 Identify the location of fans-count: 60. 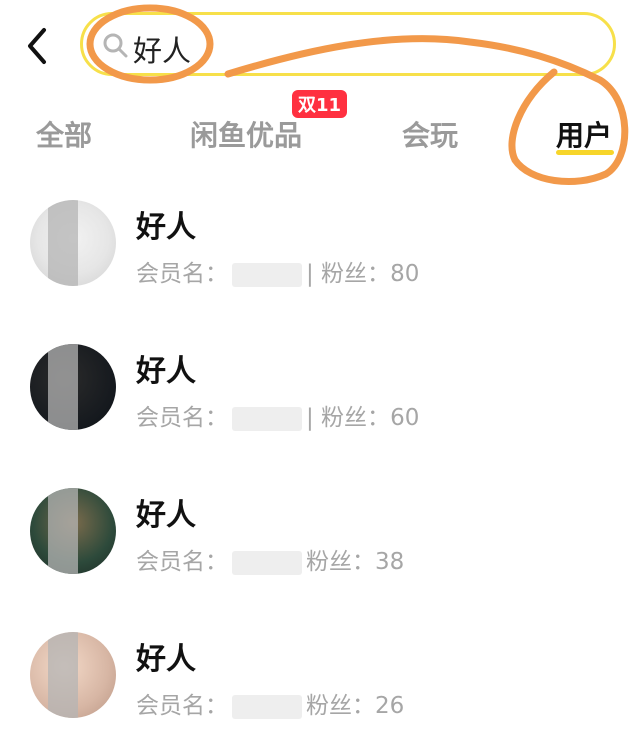
(405, 418).